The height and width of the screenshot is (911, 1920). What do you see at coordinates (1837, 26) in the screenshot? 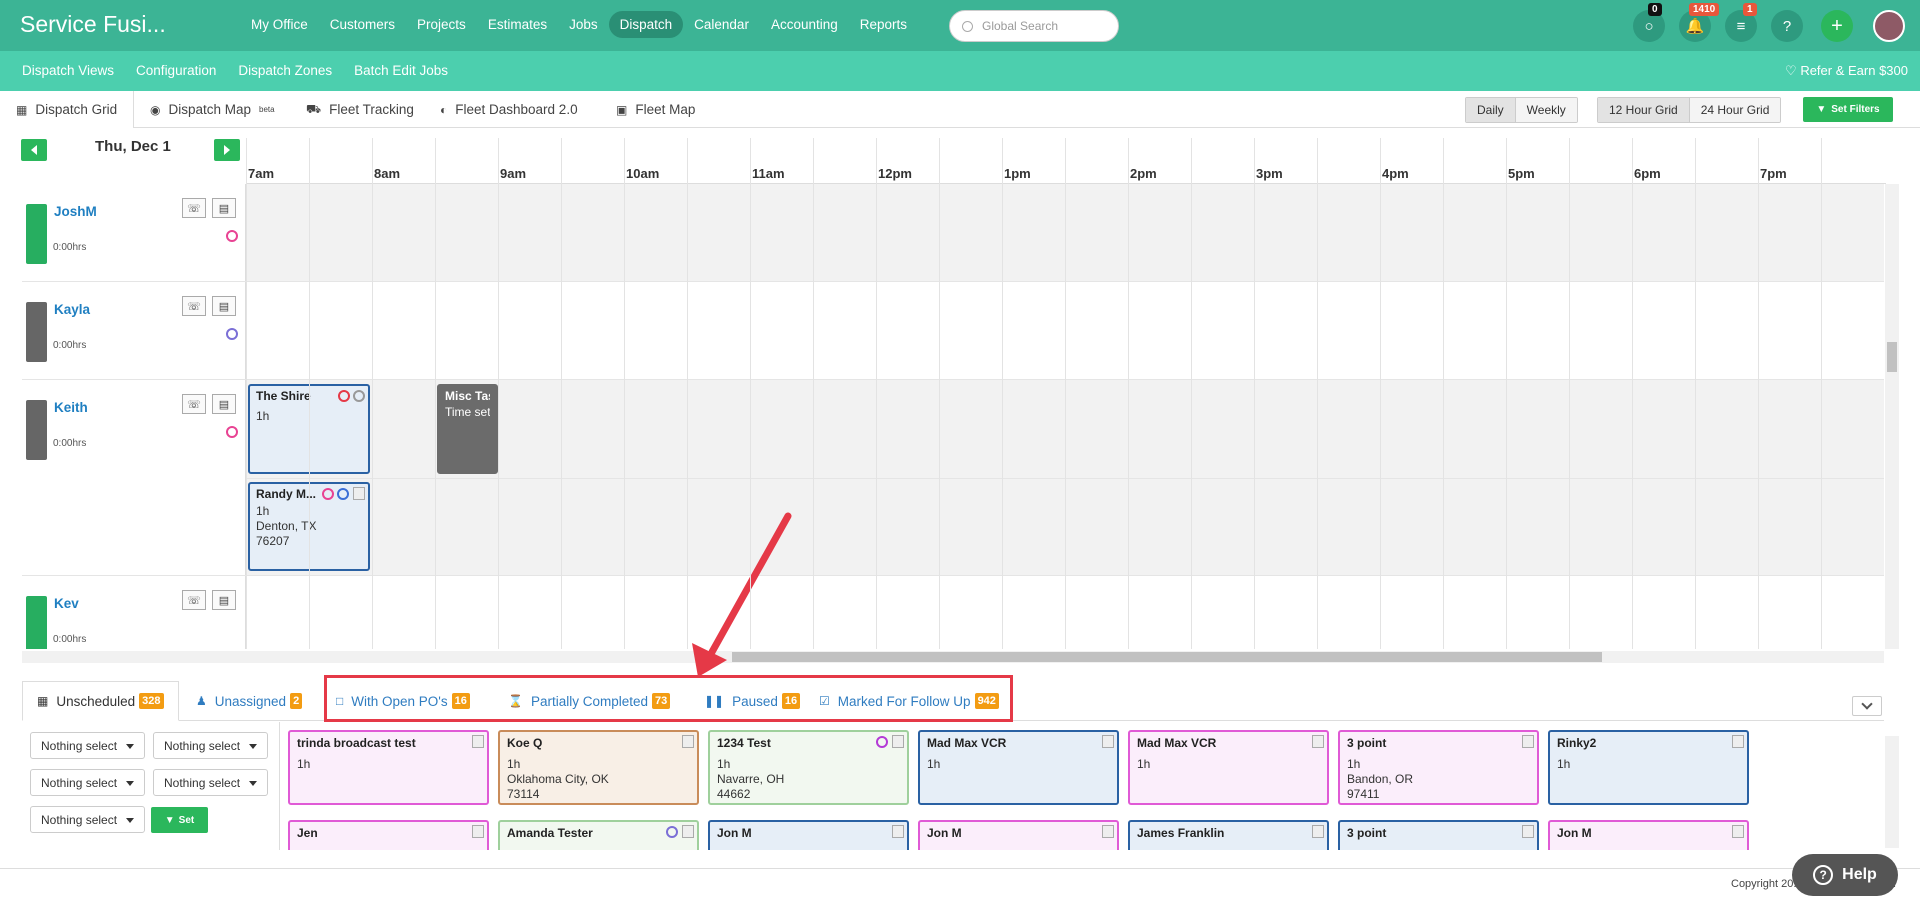
I see `add-button: +` at bounding box center [1837, 26].